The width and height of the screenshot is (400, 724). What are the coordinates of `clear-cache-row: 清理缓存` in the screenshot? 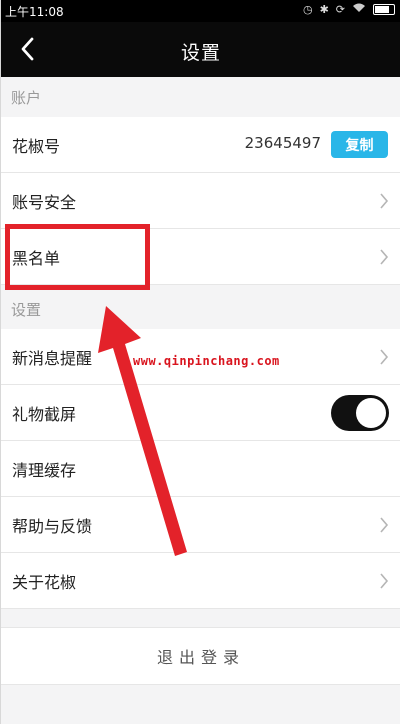 It's located at (200, 469).